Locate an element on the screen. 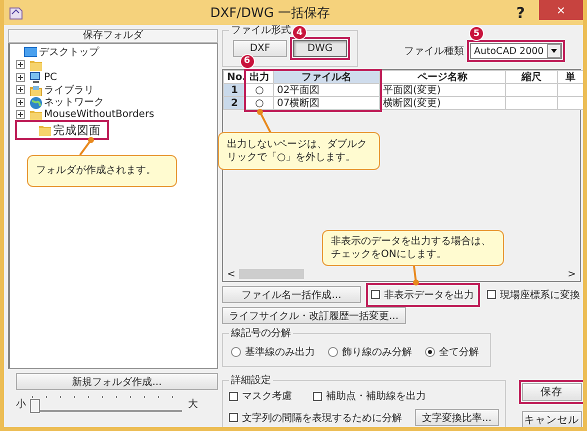 The image size is (587, 431). tree-item: デスクトップ is located at coordinates (69, 52).